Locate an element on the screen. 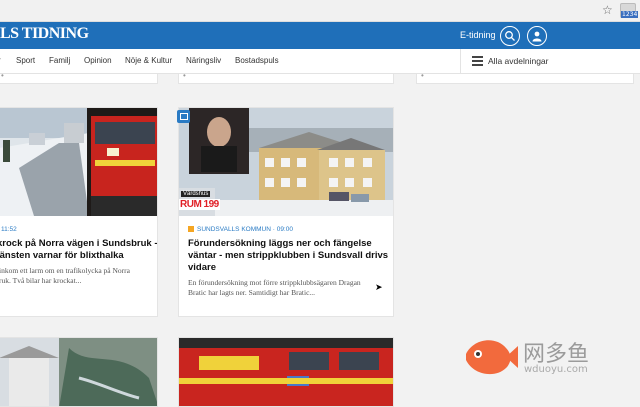 The height and width of the screenshot is (407, 640). nav-item-naringsliv: Näringsliv is located at coordinates (203, 60).